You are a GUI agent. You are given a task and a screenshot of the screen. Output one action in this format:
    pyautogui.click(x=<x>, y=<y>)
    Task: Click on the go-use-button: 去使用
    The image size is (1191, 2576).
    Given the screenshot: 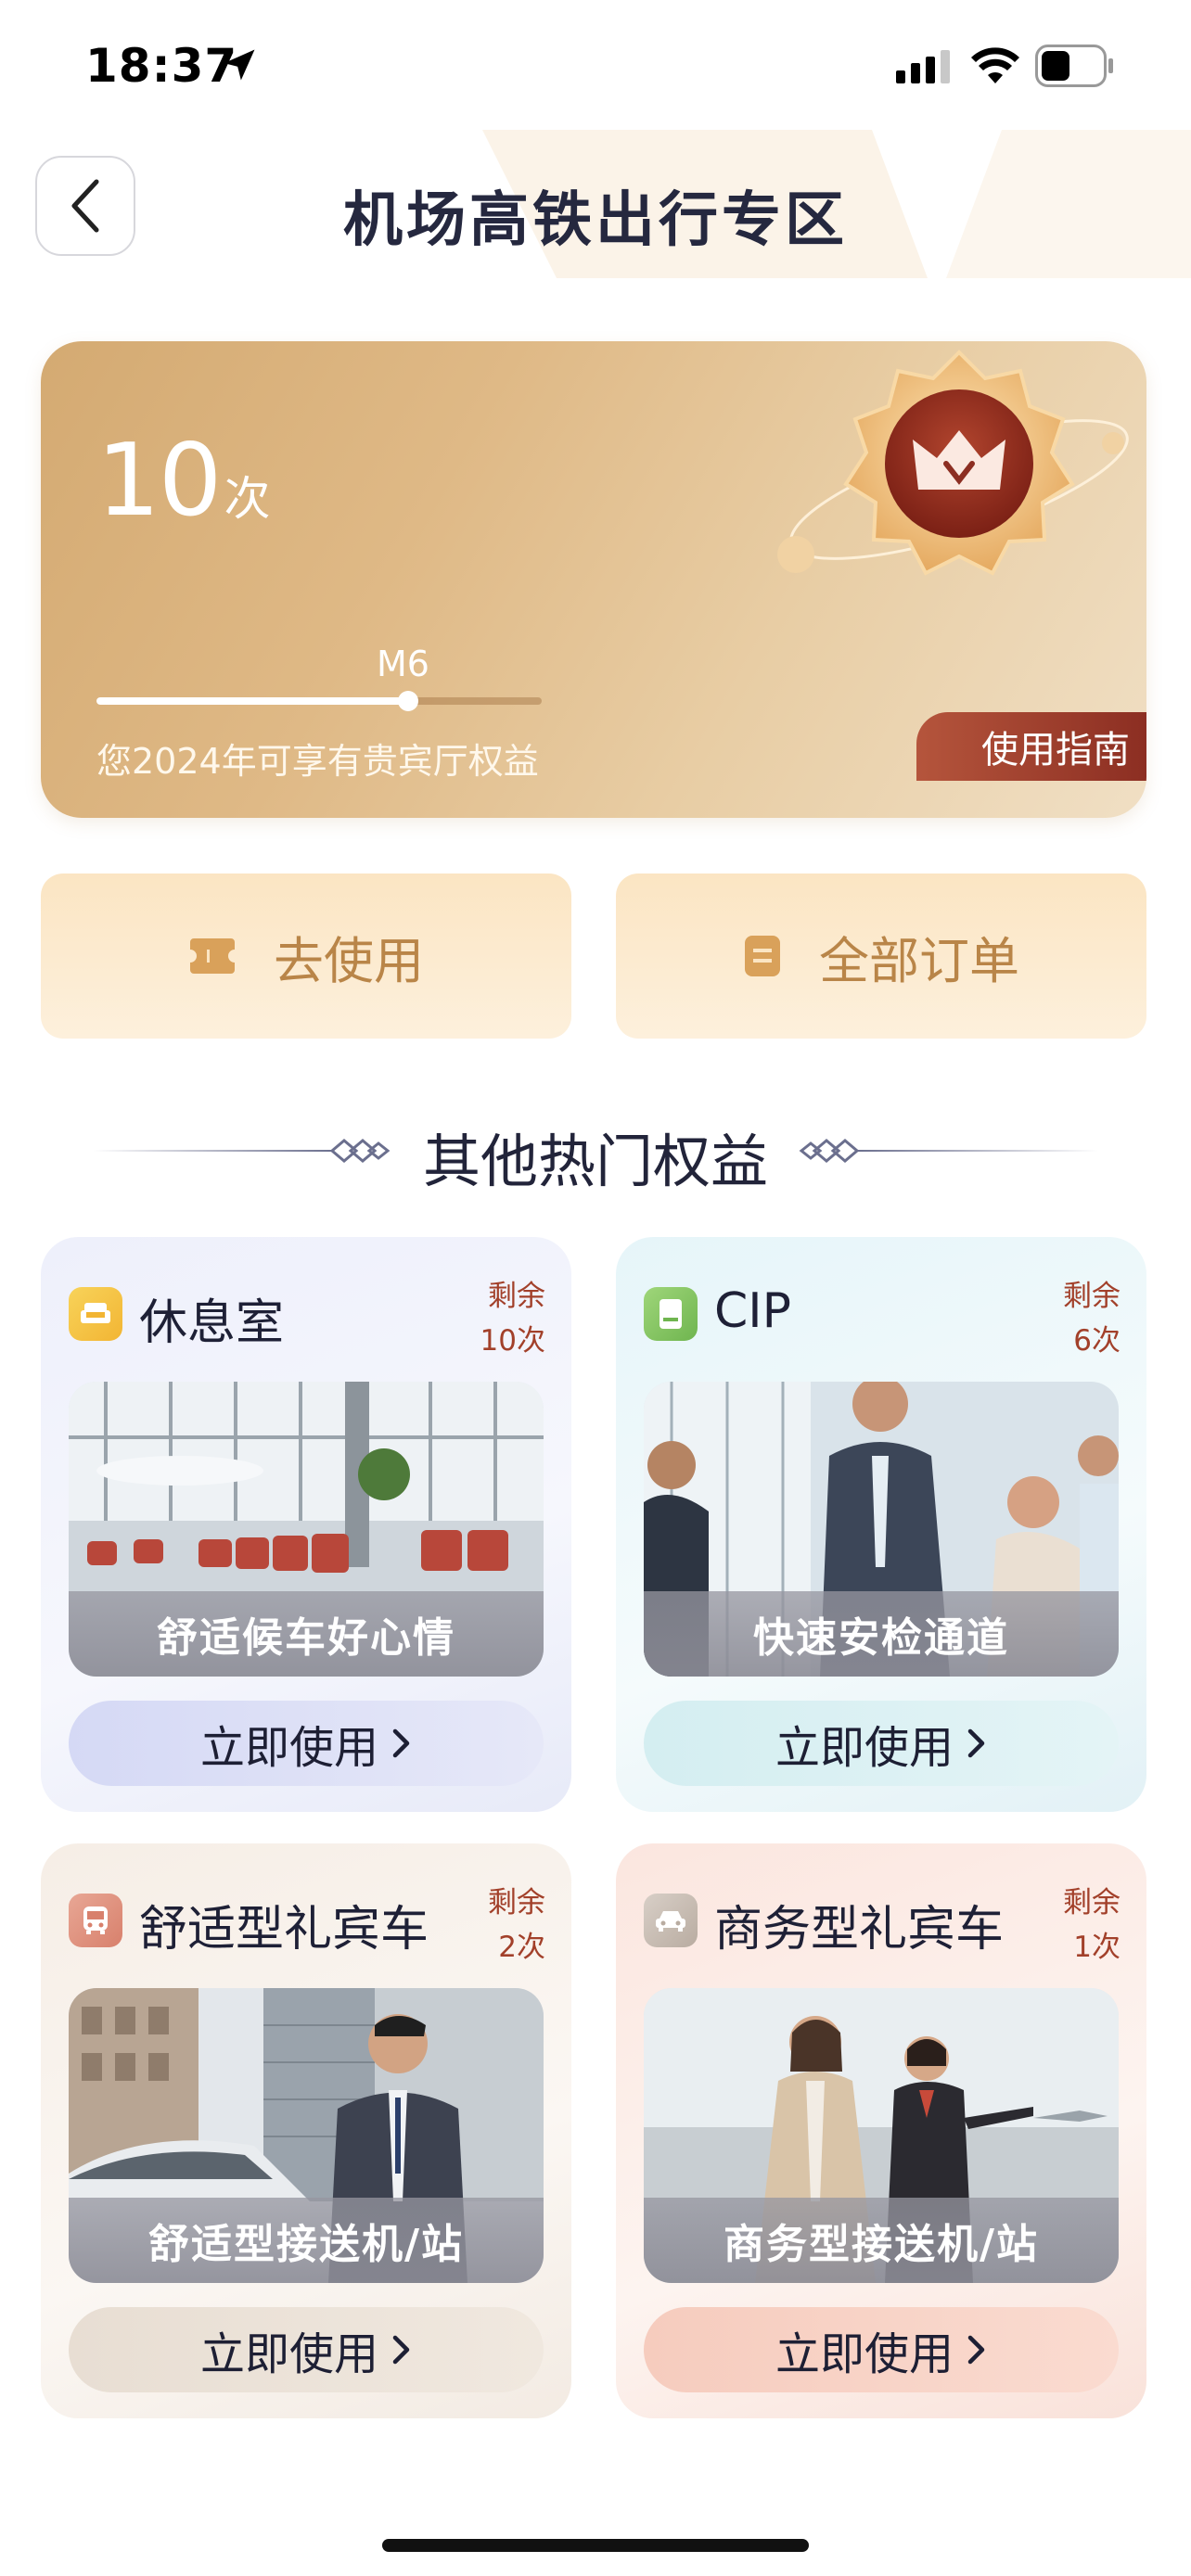 What is the action you would take?
    pyautogui.click(x=306, y=957)
    